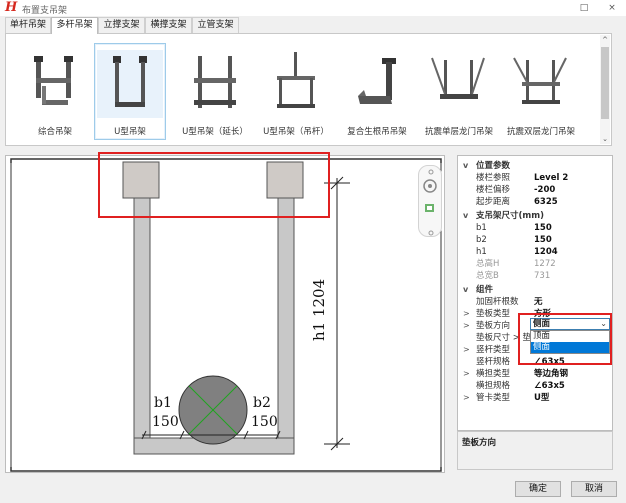 The image size is (626, 503). Describe the element at coordinates (429, 208) in the screenshot. I see `zoom-icon` at that location.